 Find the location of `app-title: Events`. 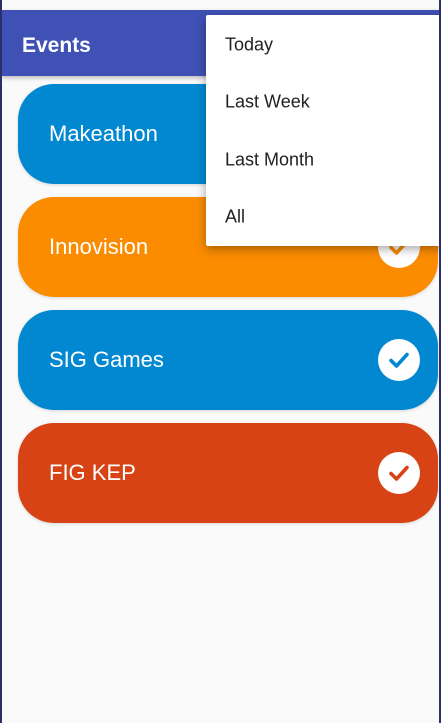

app-title: Events is located at coordinates (56, 45).